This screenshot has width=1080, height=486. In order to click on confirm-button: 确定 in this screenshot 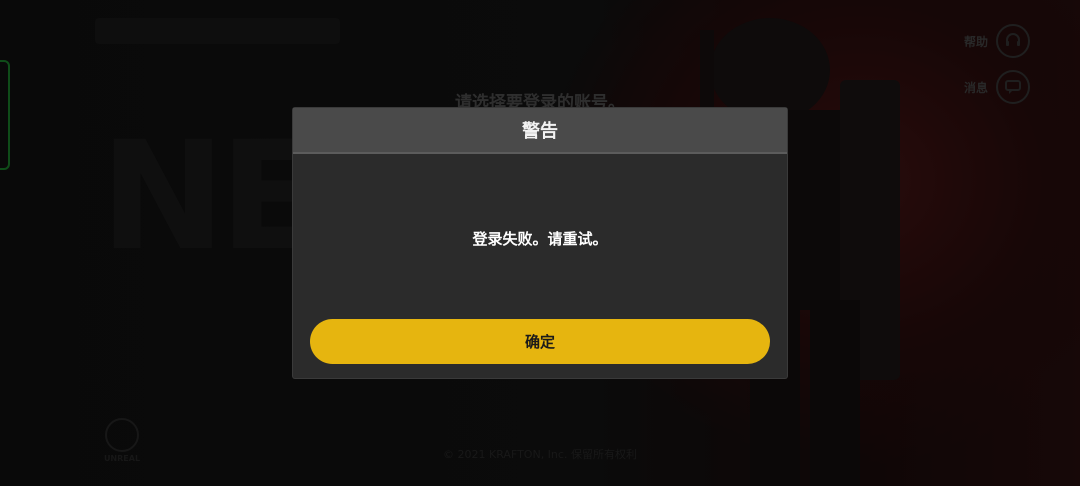, I will do `click(540, 341)`.